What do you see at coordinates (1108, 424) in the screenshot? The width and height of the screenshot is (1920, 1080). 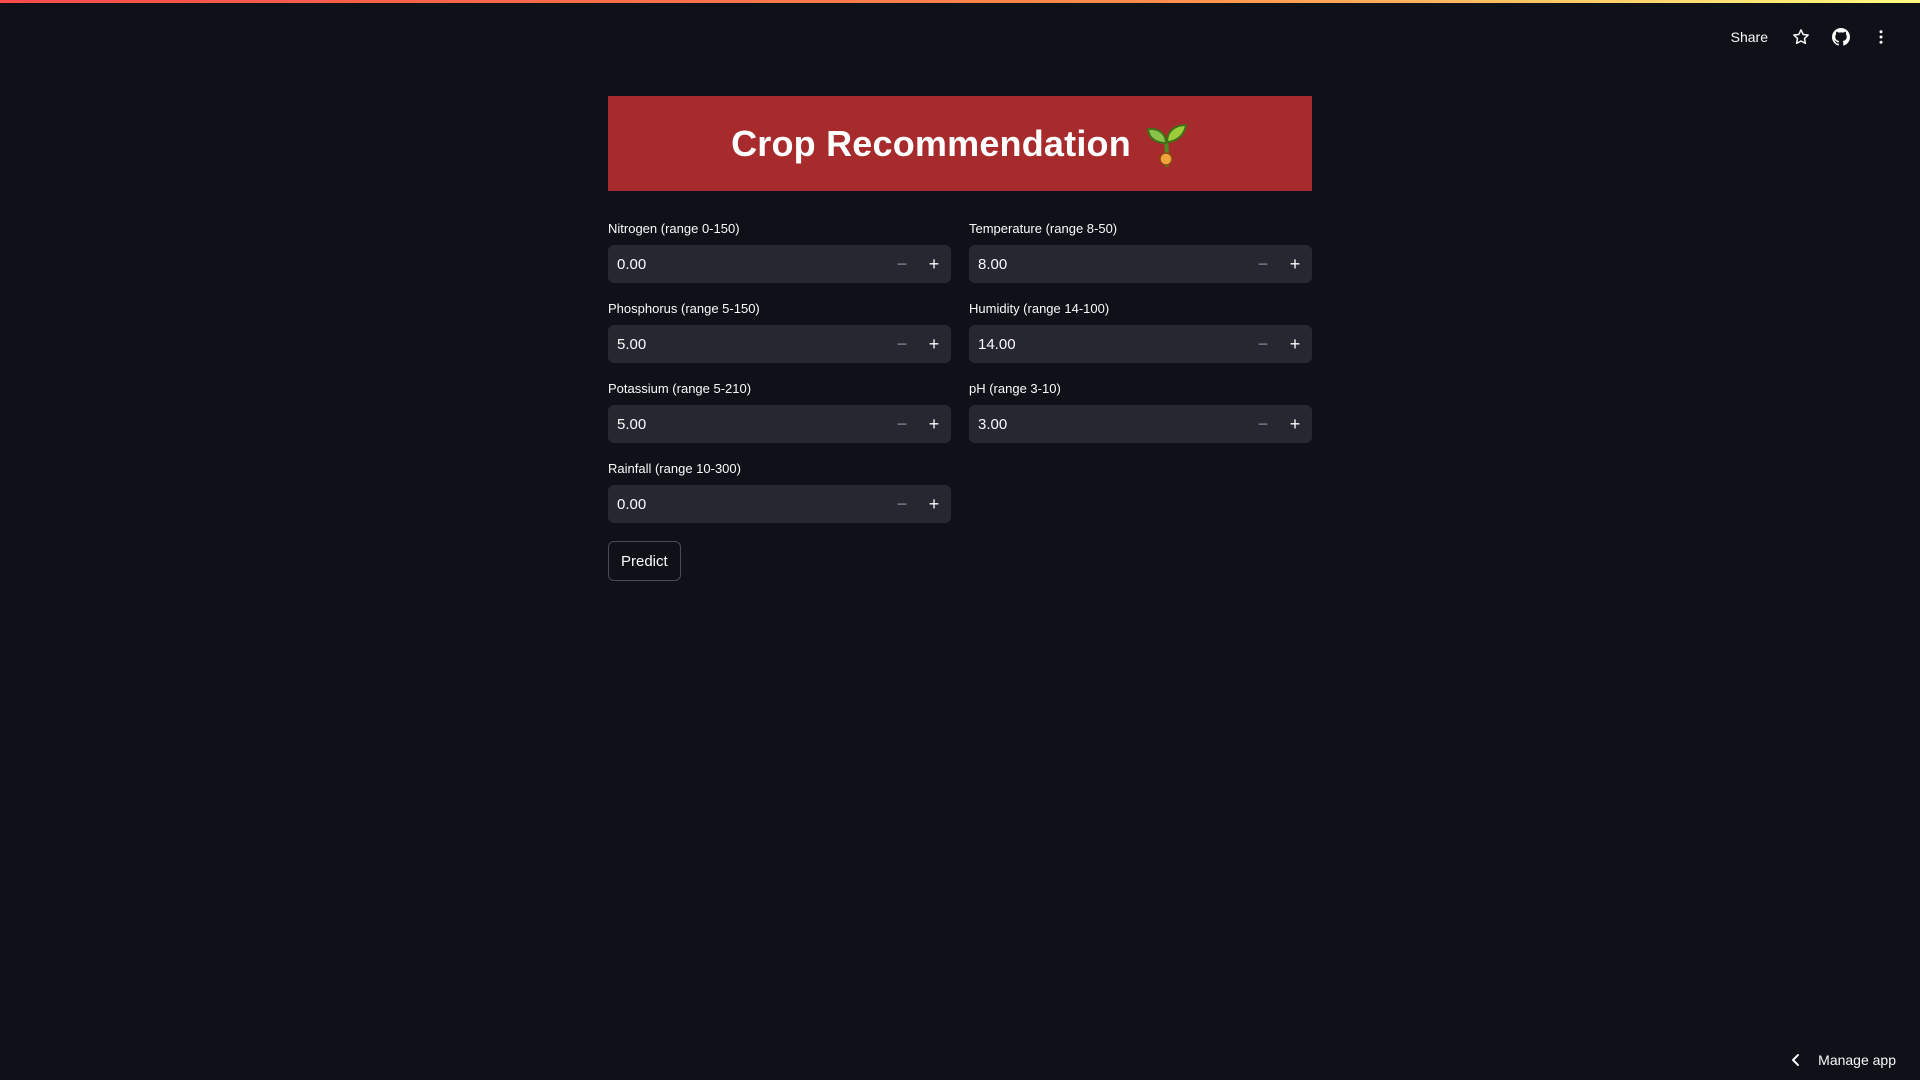 I see `ph-input` at bounding box center [1108, 424].